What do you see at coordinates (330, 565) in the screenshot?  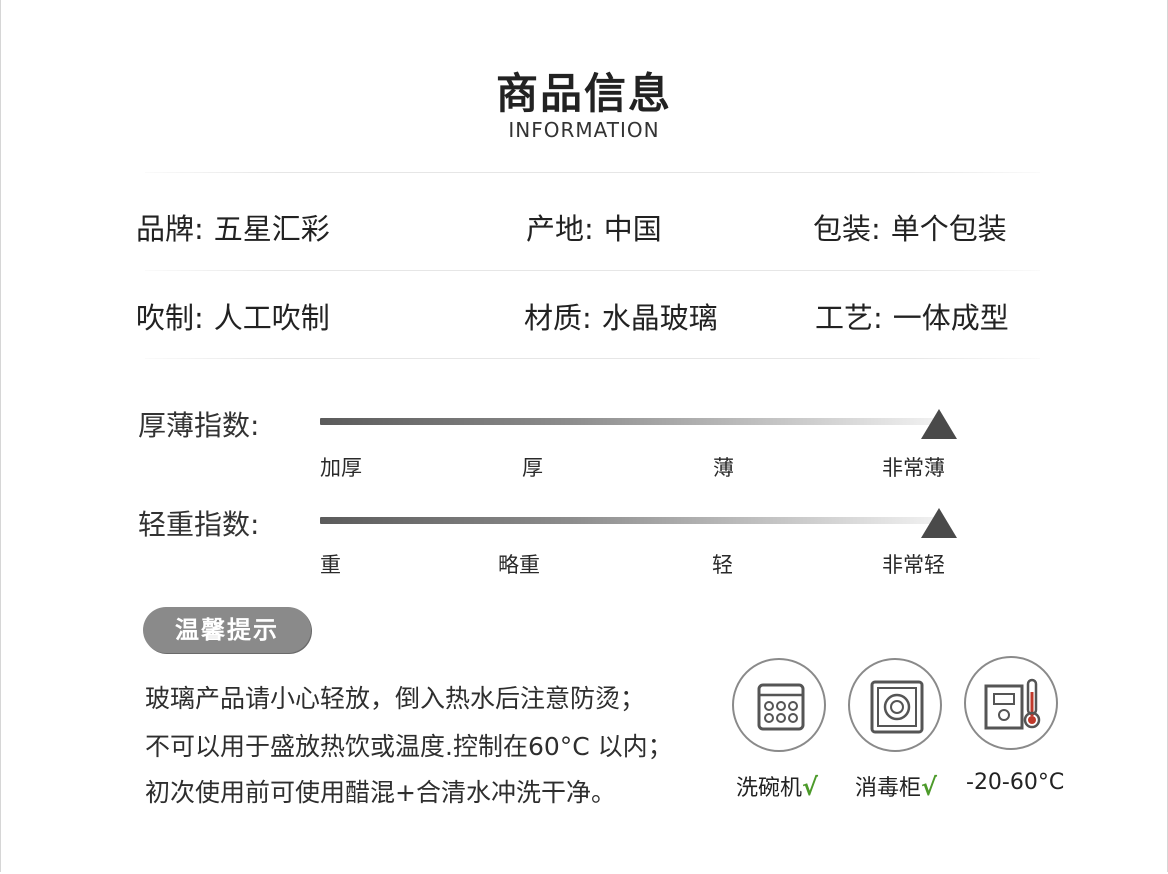 I see `weight-tick: 重` at bounding box center [330, 565].